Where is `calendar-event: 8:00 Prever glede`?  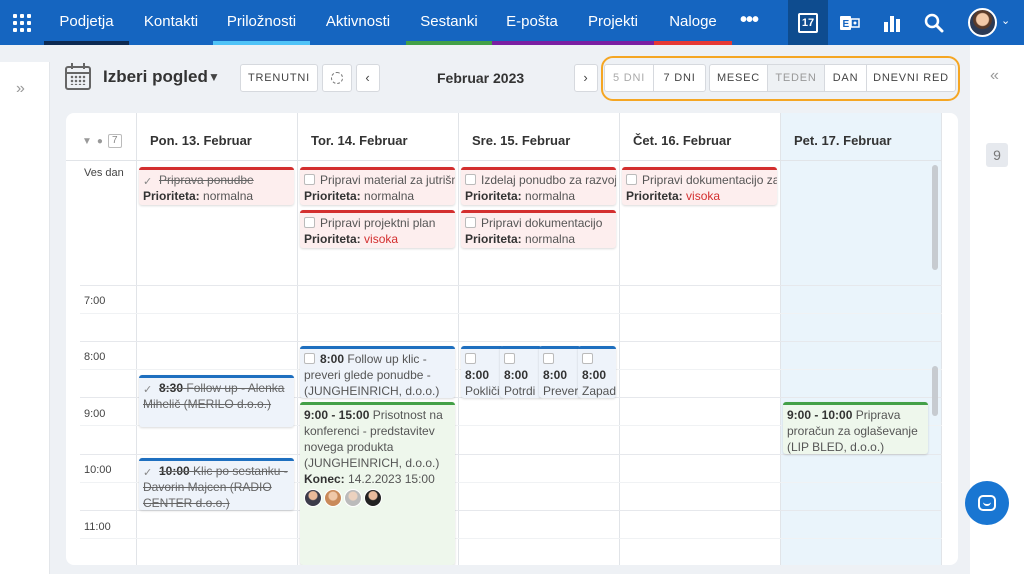
calendar-event: 8:00 Prever glede is located at coordinates (560, 372).